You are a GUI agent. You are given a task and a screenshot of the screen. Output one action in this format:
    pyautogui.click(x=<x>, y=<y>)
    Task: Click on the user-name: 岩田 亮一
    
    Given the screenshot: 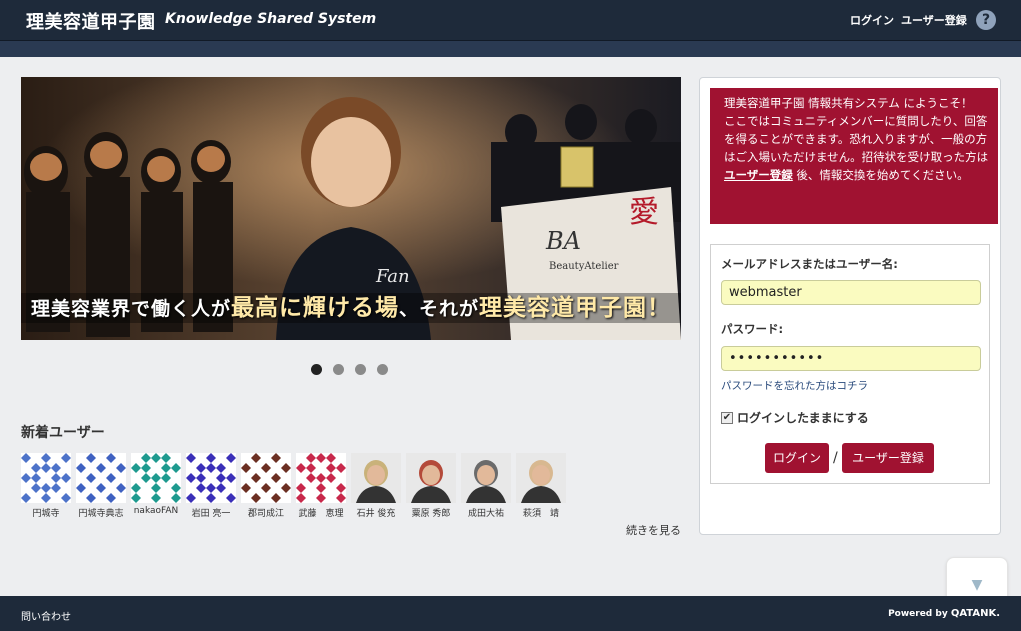 What is the action you would take?
    pyautogui.click(x=211, y=512)
    